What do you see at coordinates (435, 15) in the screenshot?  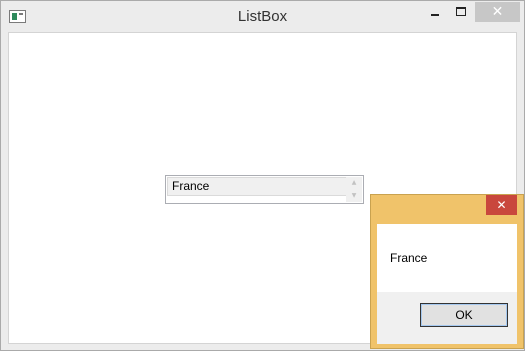 I see `minimize-icon` at bounding box center [435, 15].